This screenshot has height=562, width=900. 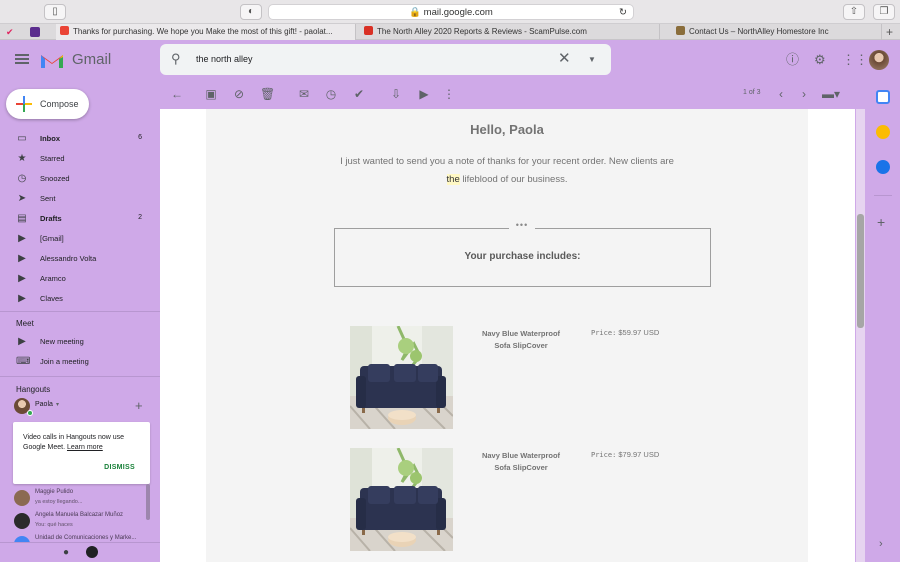 I want to click on calendar-icon, so click(x=883, y=97).